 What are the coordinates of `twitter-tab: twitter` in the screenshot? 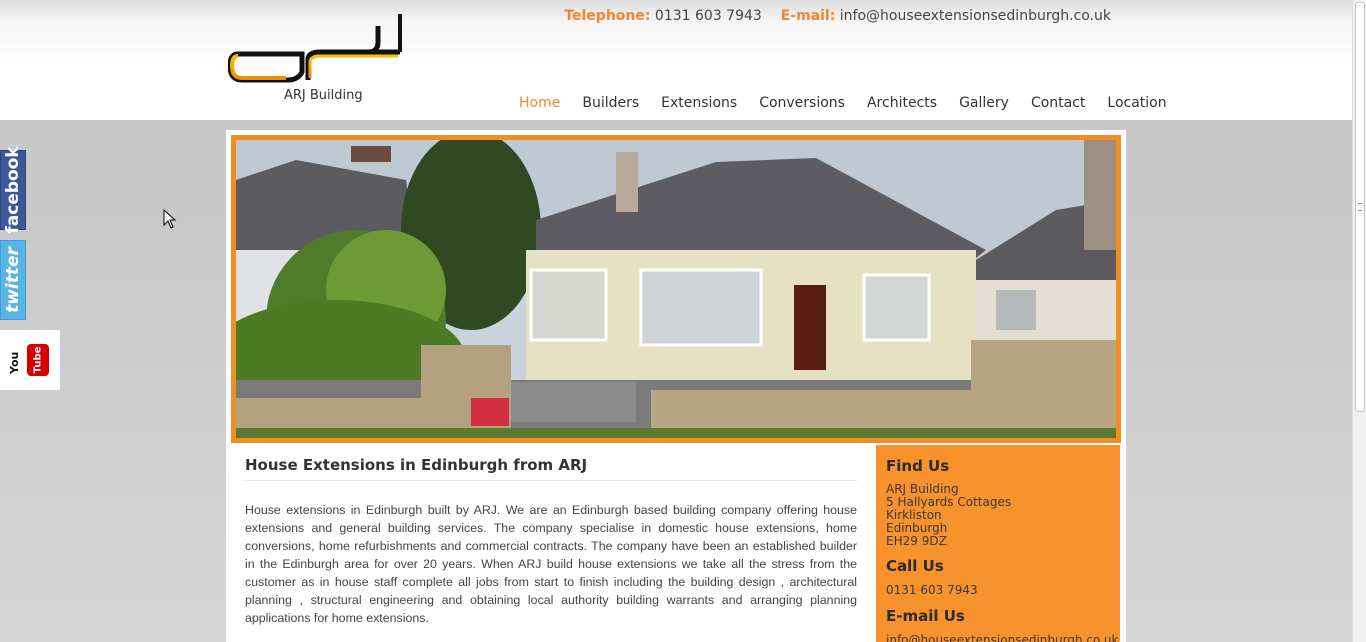 It's located at (13, 280).